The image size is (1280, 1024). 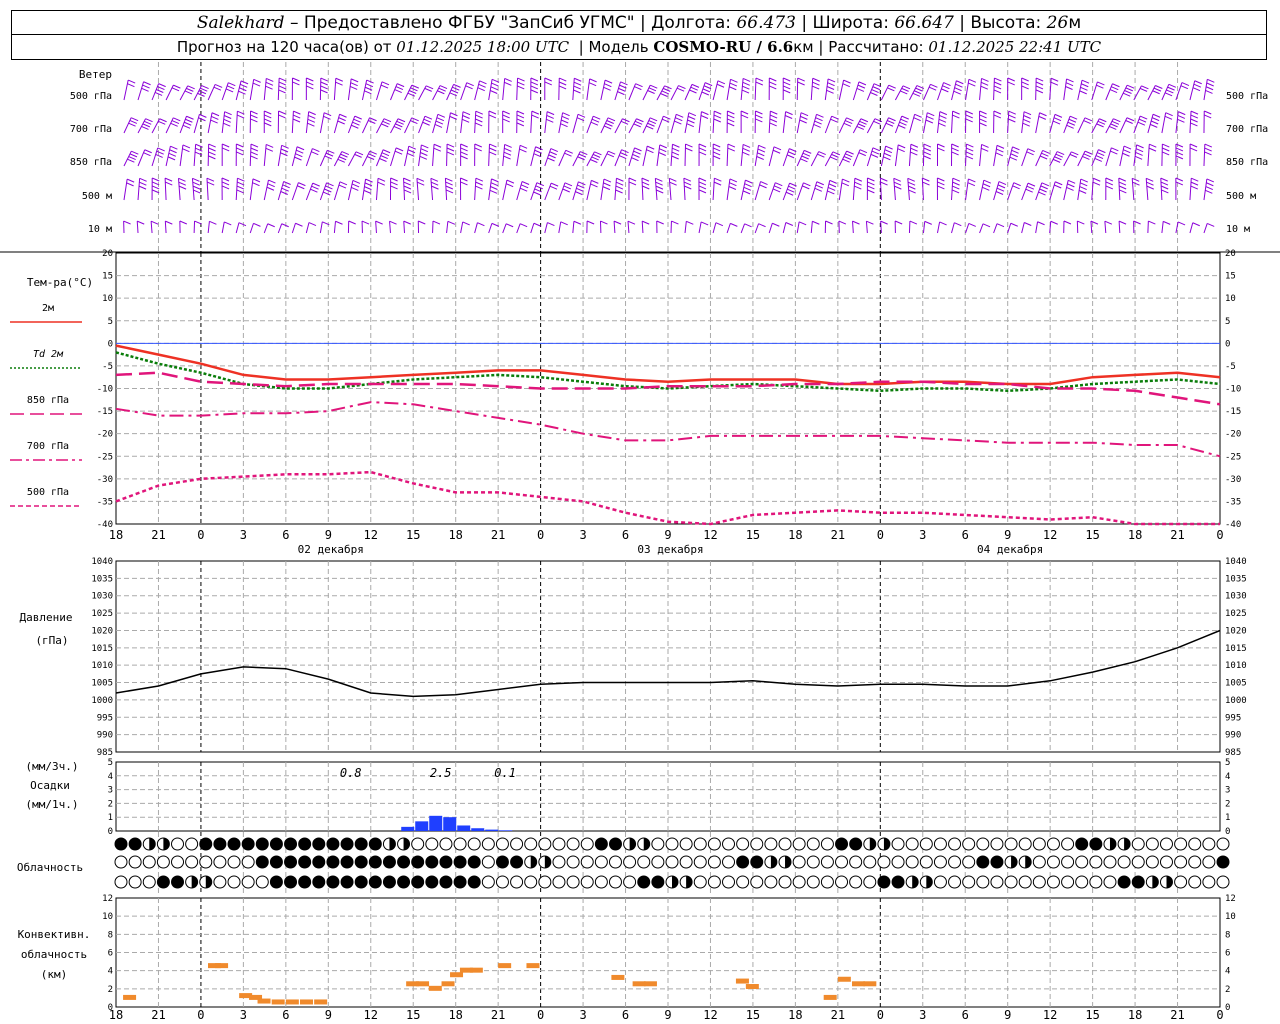 I want to click on pressure-ytick-right: 1010, so click(x=1236, y=666).